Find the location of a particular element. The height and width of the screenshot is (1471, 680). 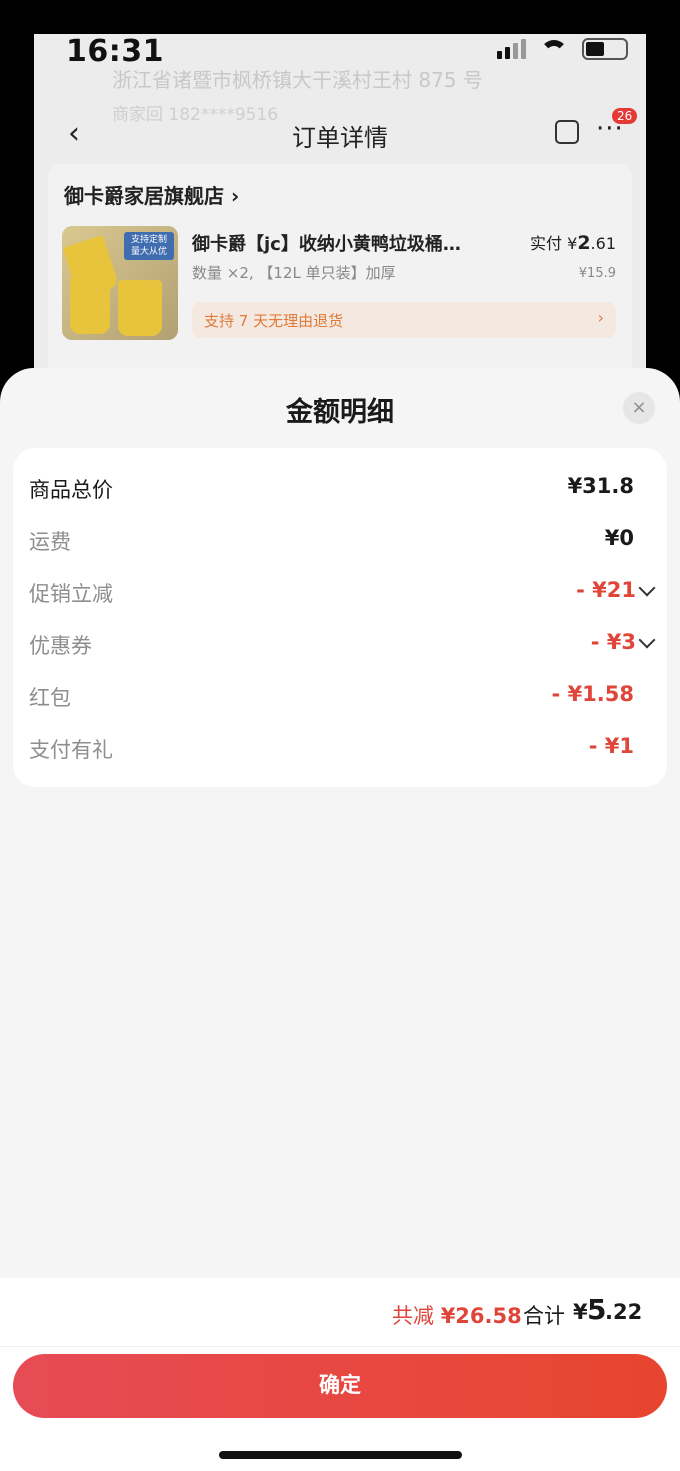

product-original-price: ¥15.9 is located at coordinates (597, 273).